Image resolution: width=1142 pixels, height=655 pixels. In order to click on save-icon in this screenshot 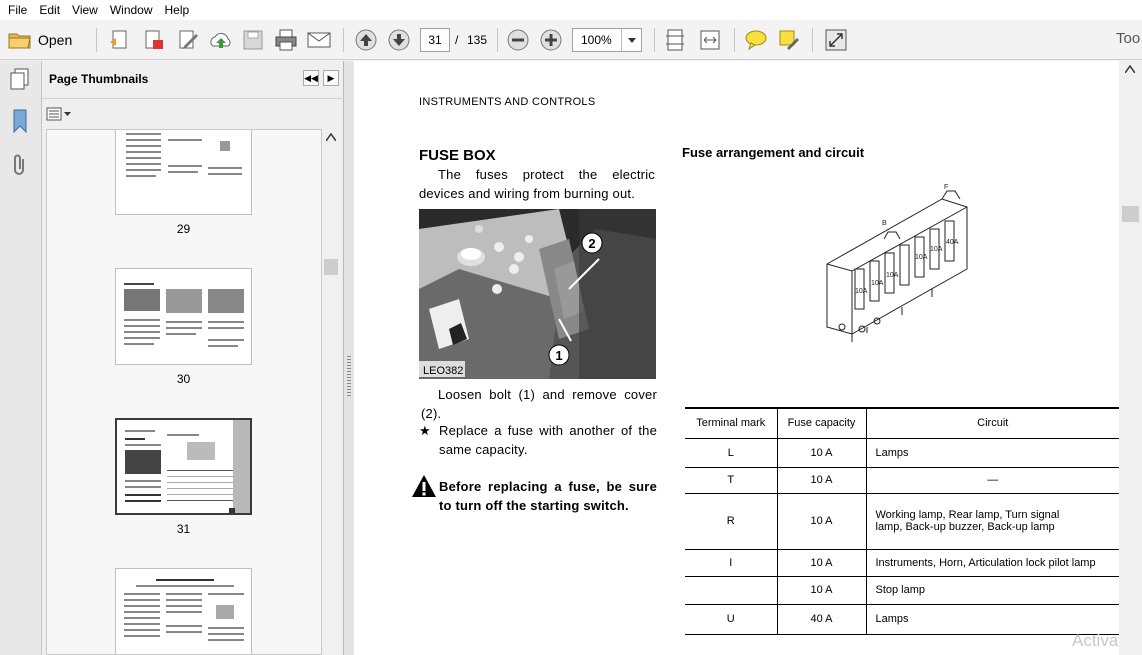, I will do `click(253, 40)`.